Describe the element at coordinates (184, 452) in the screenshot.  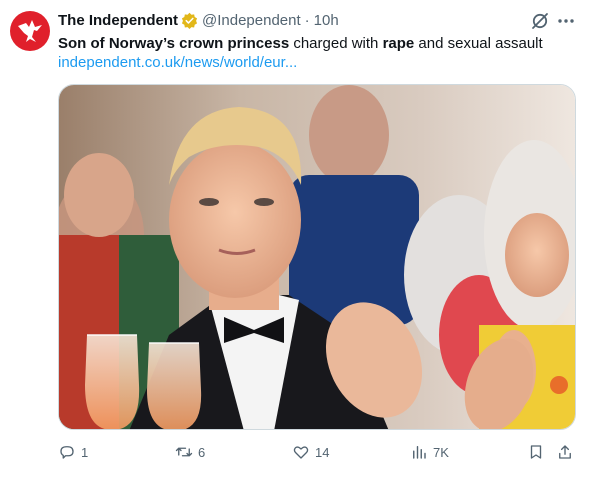
I see `retweet-icon` at that location.